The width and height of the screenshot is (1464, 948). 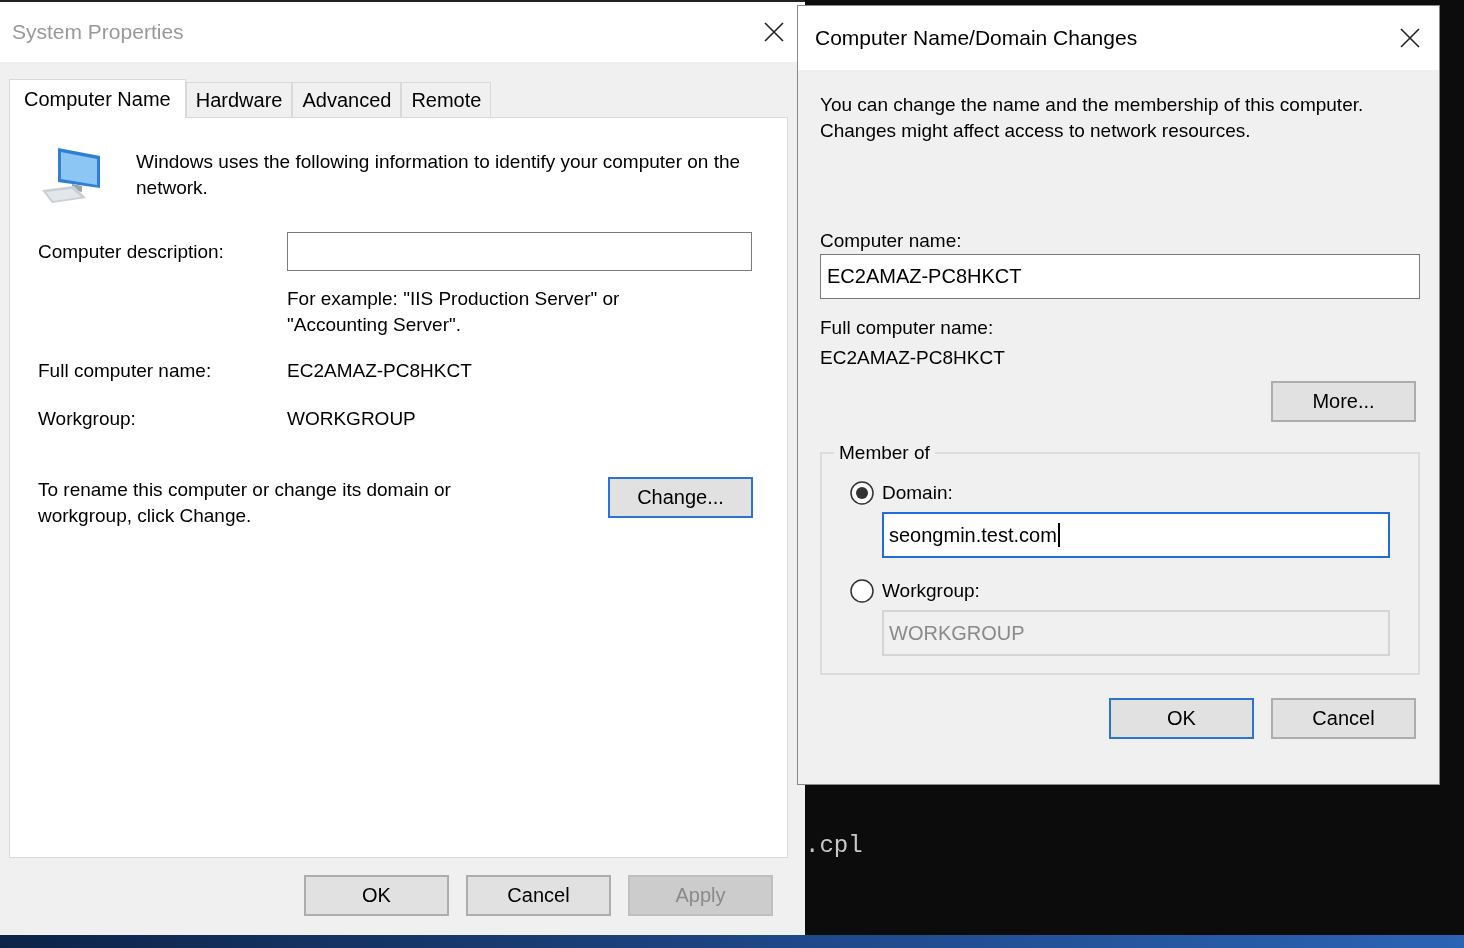 I want to click on intro-text: Windows uses the following information to identify your computer on the network., so click(x=439, y=175).